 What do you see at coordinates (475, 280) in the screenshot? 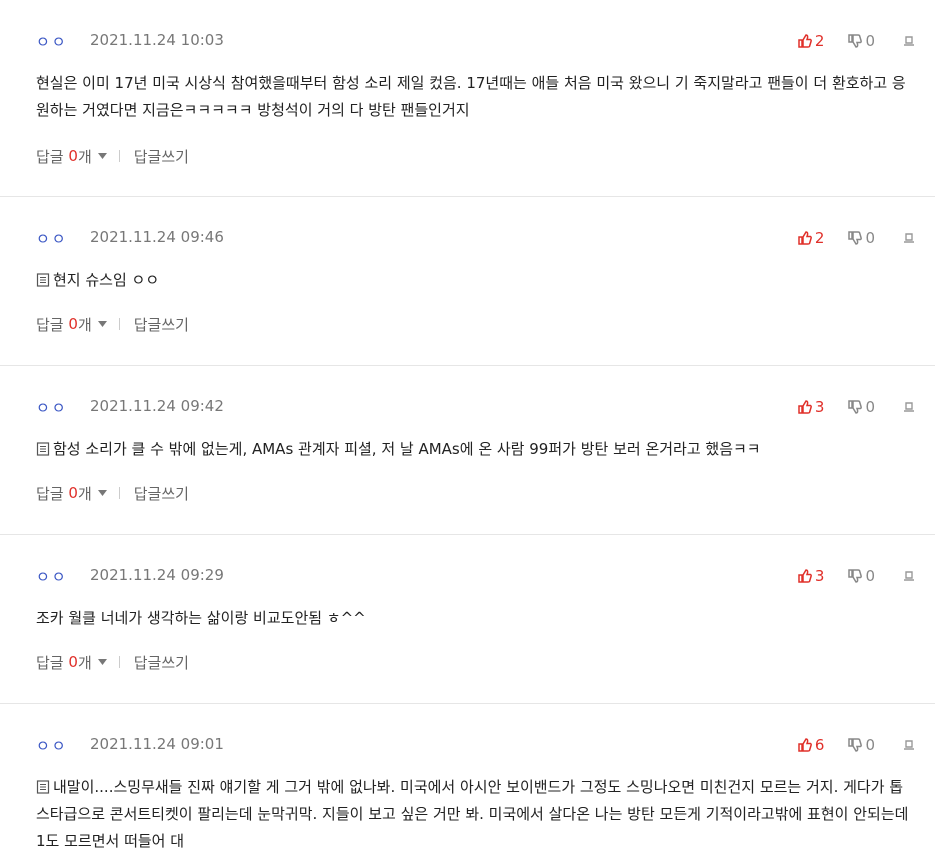
I see `comment-text: 현지 슈스임 ㅇㅇ` at bounding box center [475, 280].